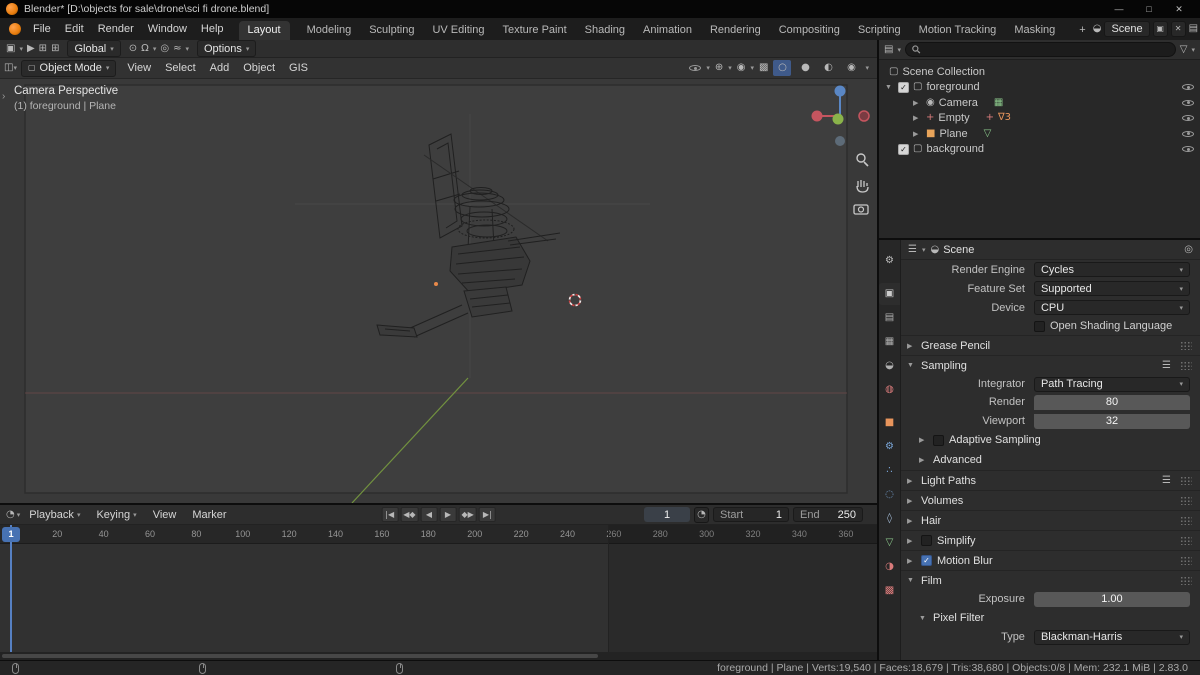 Image resolution: width=1200 pixels, height=675 pixels. What do you see at coordinates (889, 519) in the screenshot?
I see `properties-tab: ◊` at bounding box center [889, 519].